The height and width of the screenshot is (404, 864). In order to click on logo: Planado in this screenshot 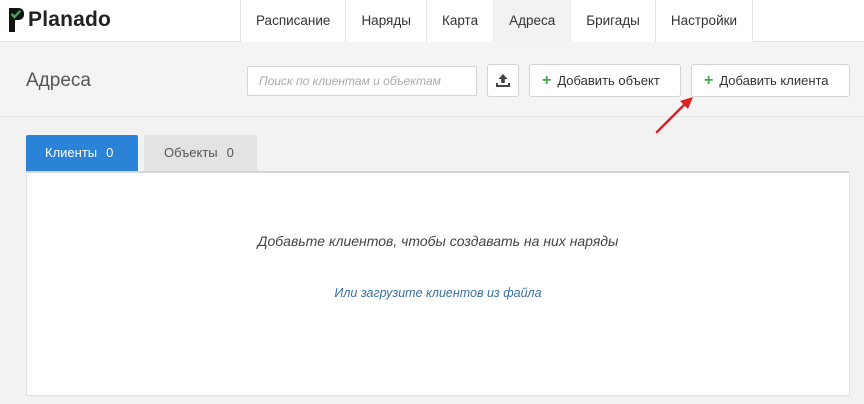, I will do `click(58, 20)`.